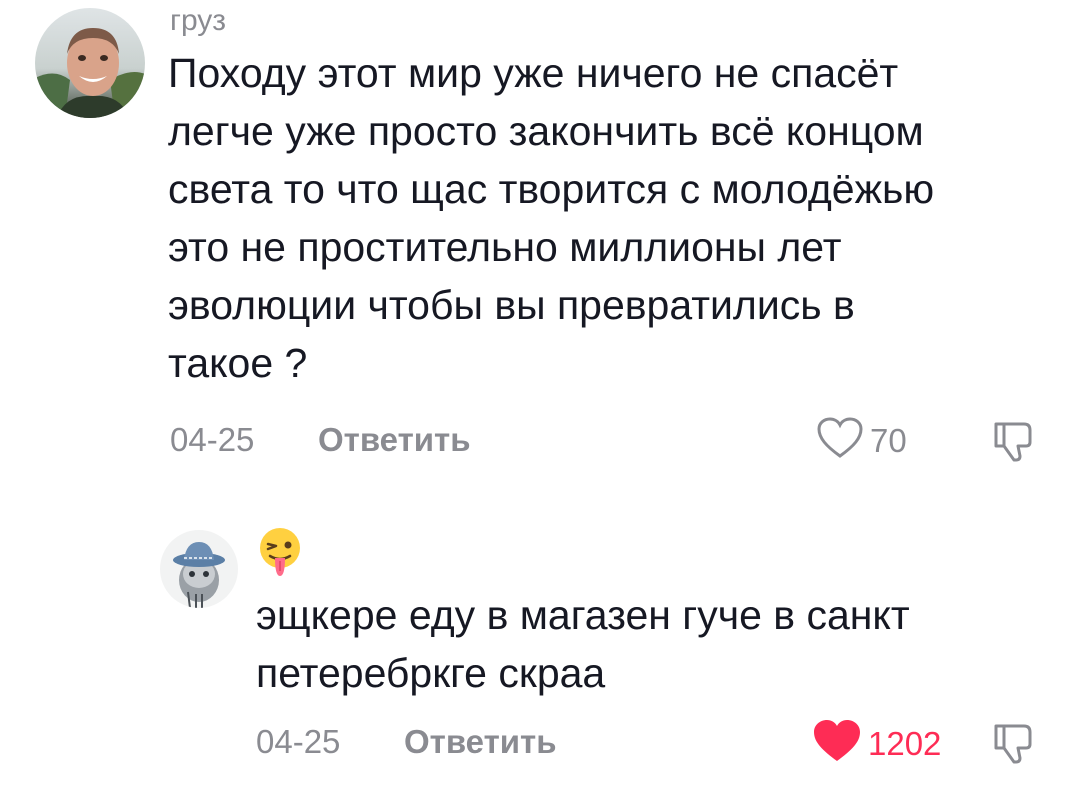 Image resolution: width=1079 pixels, height=794 pixels. Describe the element at coordinates (837, 743) in the screenshot. I see `heart-filled-icon` at that location.